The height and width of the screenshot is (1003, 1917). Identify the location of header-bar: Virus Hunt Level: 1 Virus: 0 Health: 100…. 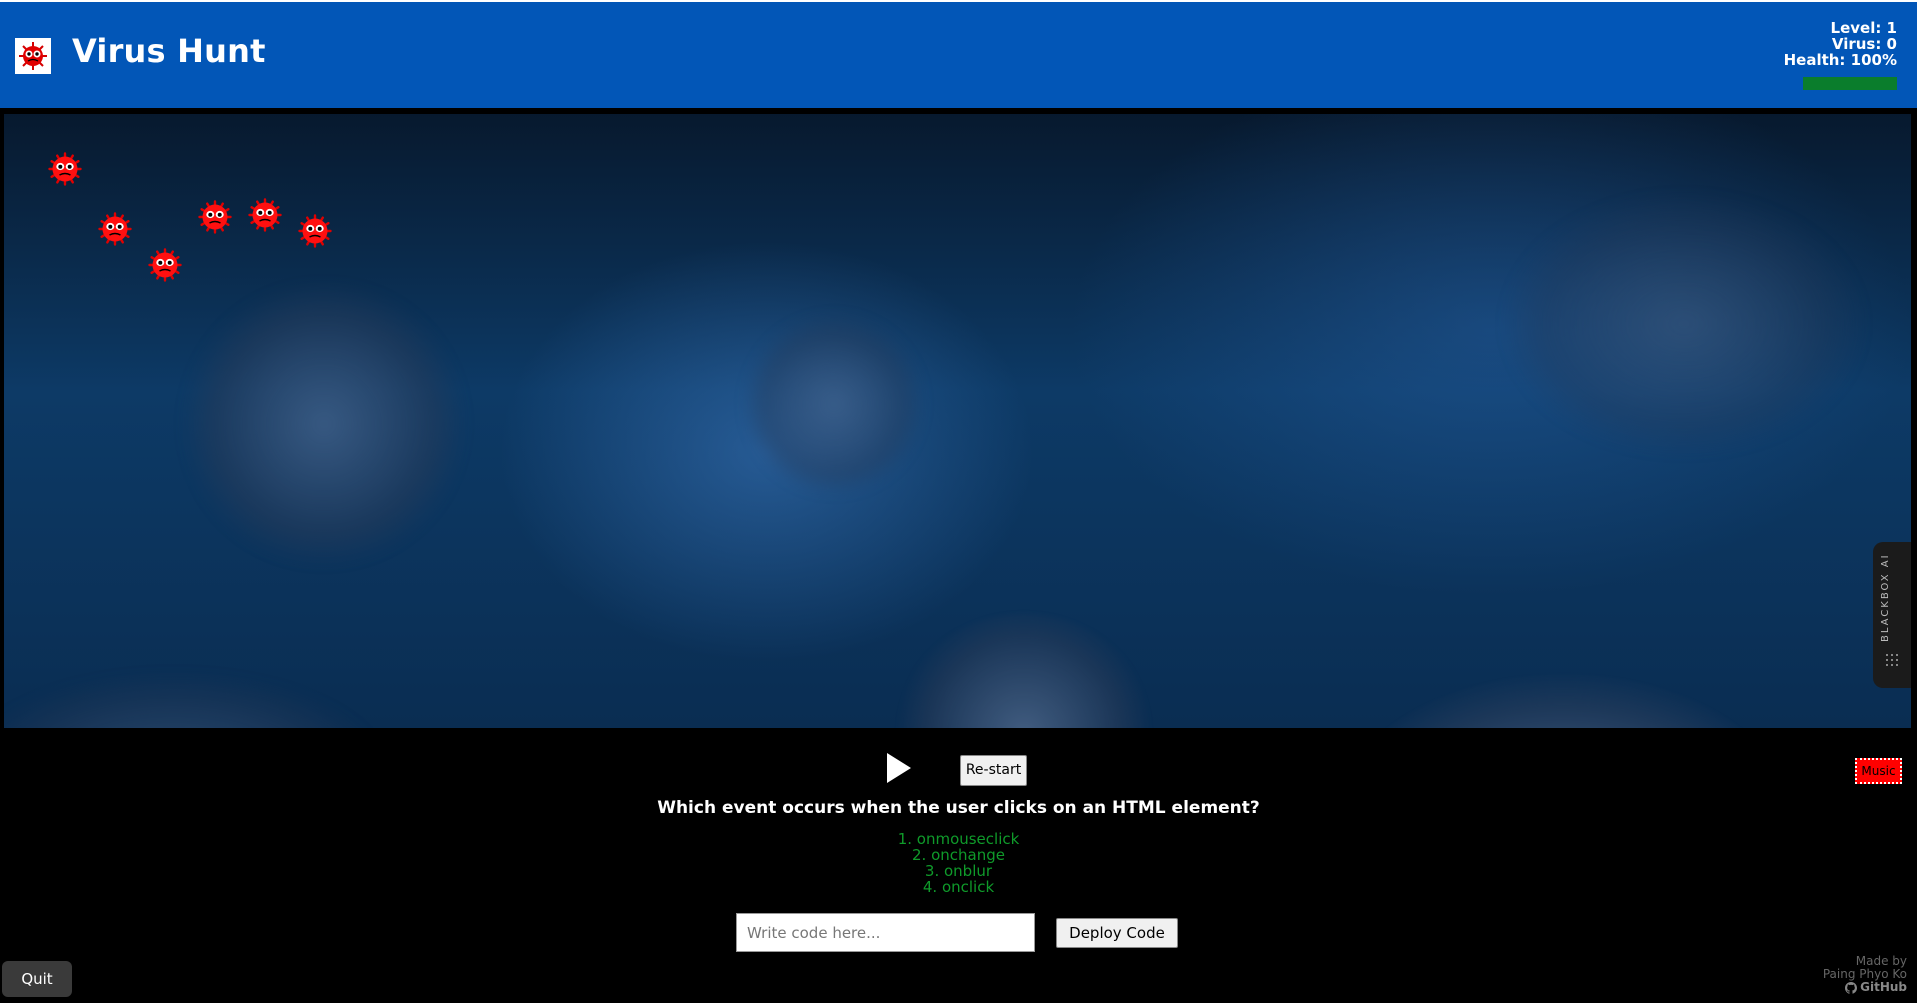
(958, 54).